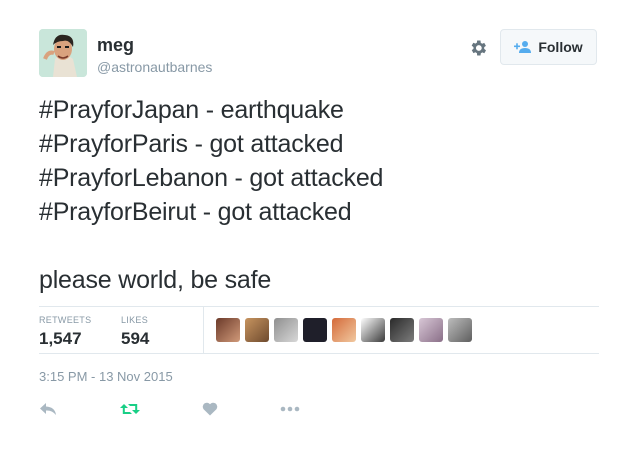 This screenshot has height=449, width=638. I want to click on reply-button, so click(48, 409).